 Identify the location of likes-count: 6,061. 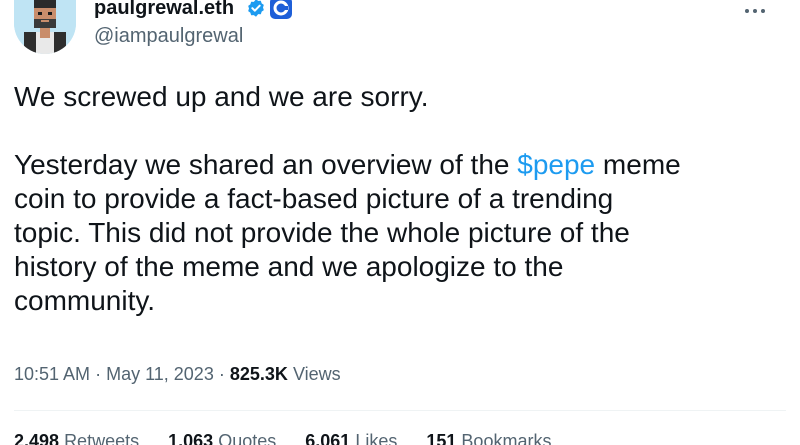
(328, 438).